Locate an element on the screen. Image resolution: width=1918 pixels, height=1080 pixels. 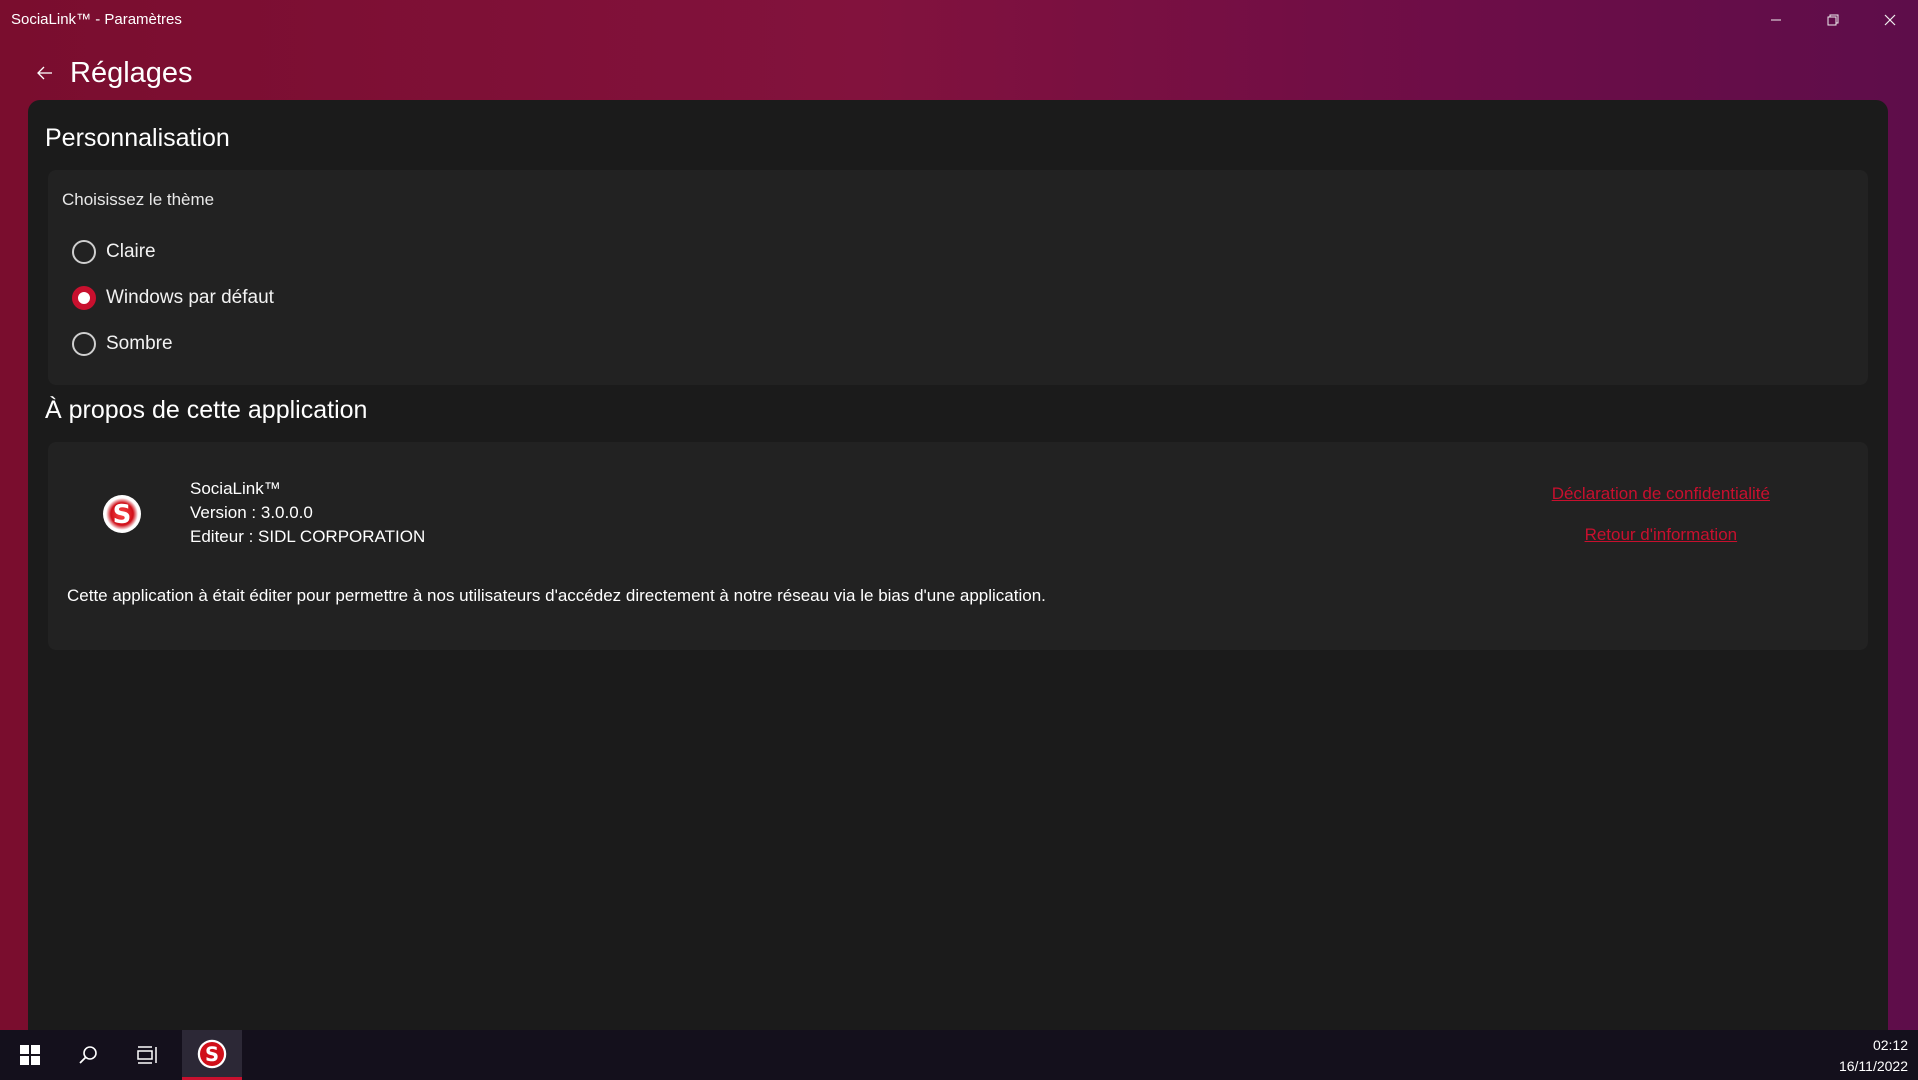
task-view-button is located at coordinates (148, 1055).